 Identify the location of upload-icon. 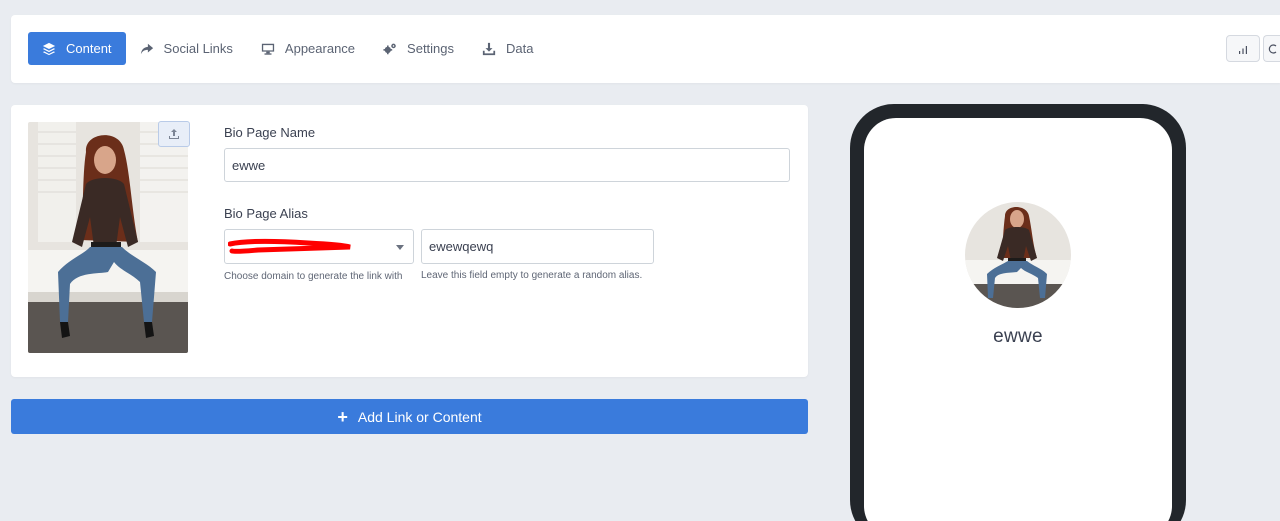
(174, 134).